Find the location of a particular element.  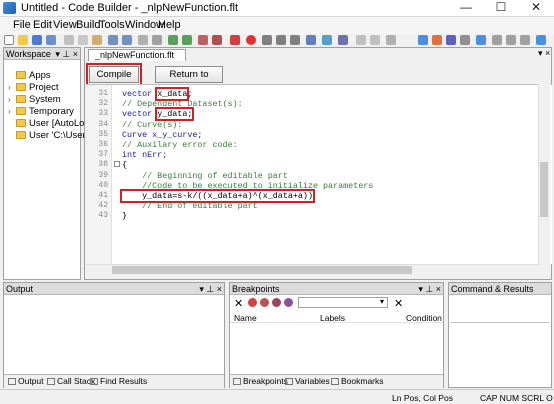

cut-icon is located at coordinates (69, 40).